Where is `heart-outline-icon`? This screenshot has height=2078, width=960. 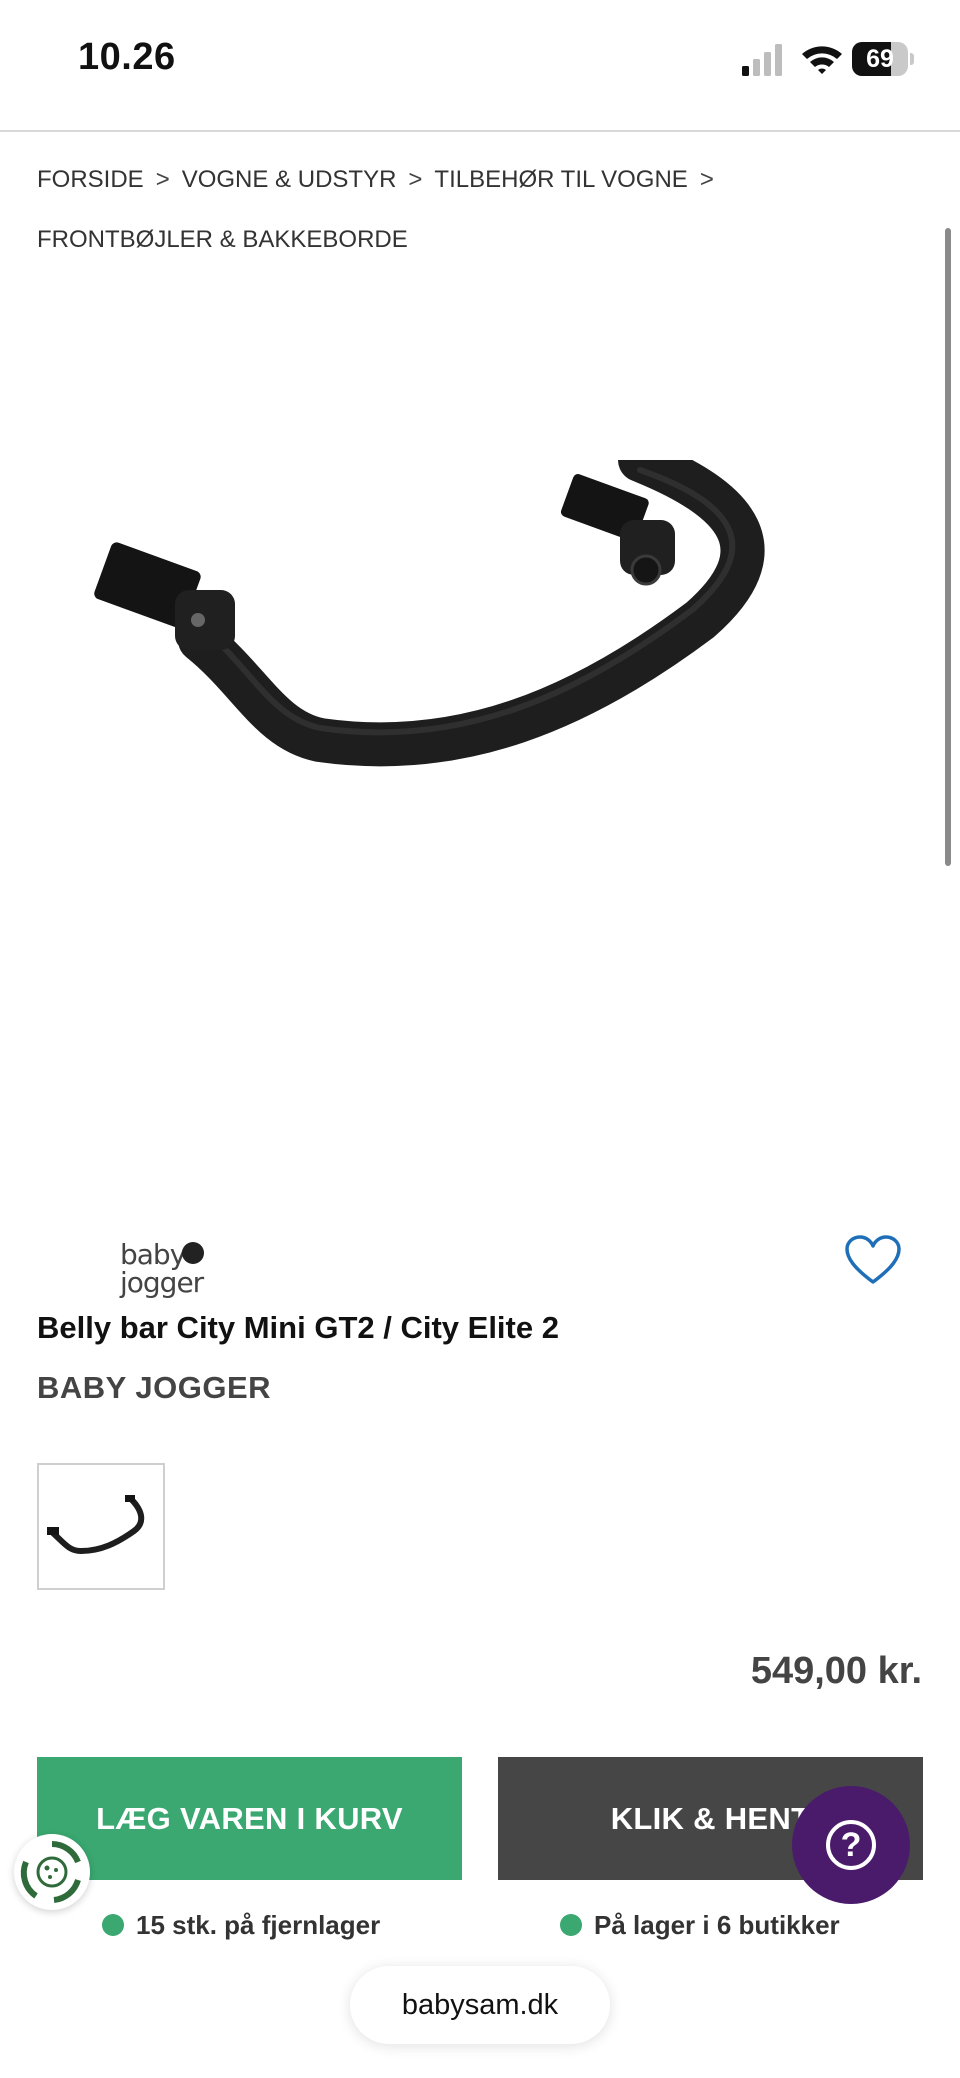 heart-outline-icon is located at coordinates (873, 1260).